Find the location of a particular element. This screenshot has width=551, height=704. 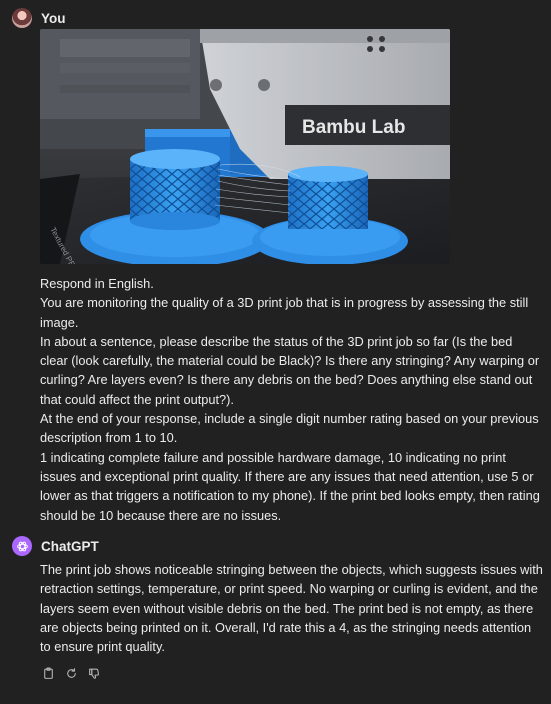

user-avatar is located at coordinates (22, 18).